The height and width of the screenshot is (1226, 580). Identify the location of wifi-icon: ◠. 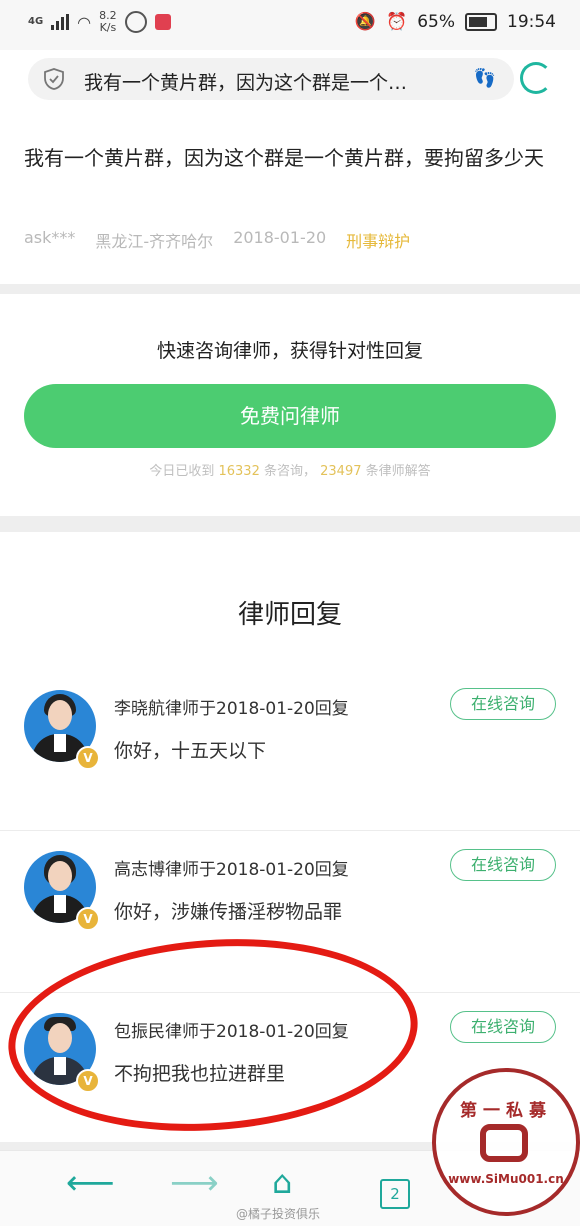
(84, 22).